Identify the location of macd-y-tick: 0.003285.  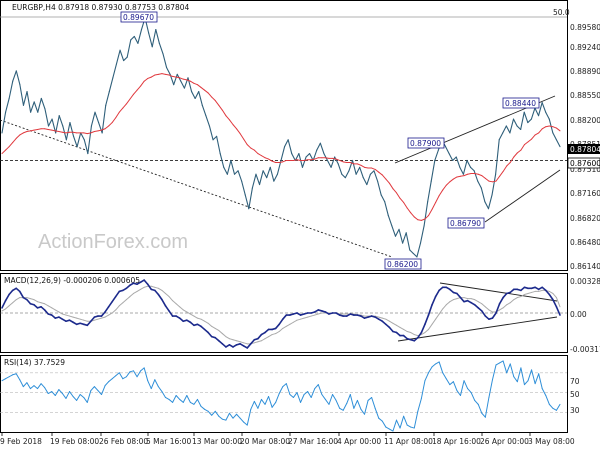
(585, 281).